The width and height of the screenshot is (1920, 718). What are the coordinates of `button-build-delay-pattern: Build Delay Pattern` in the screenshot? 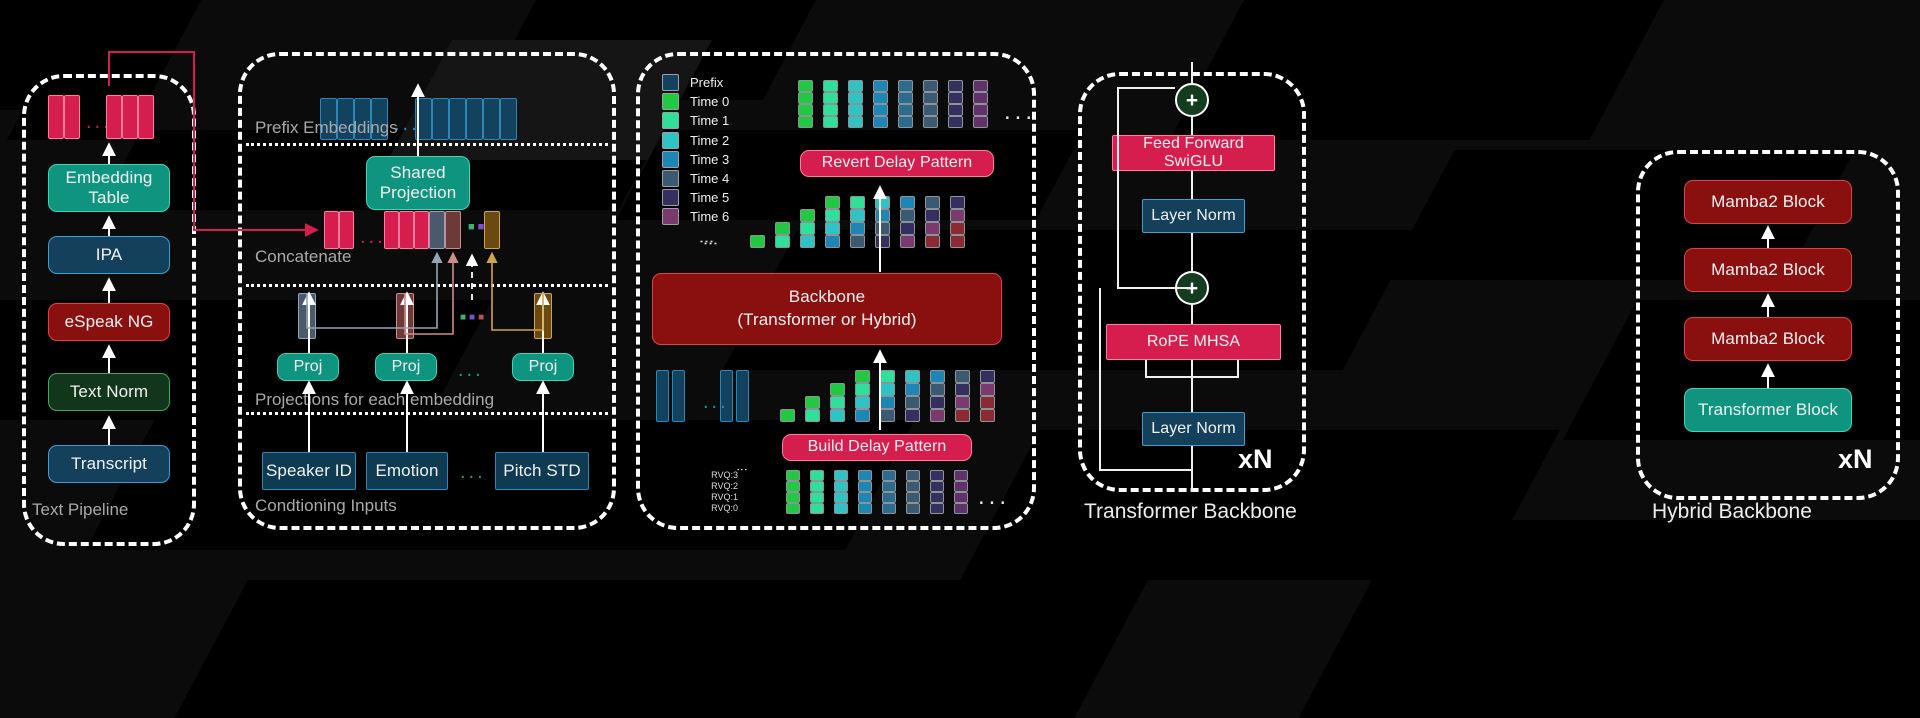 It's located at (877, 447).